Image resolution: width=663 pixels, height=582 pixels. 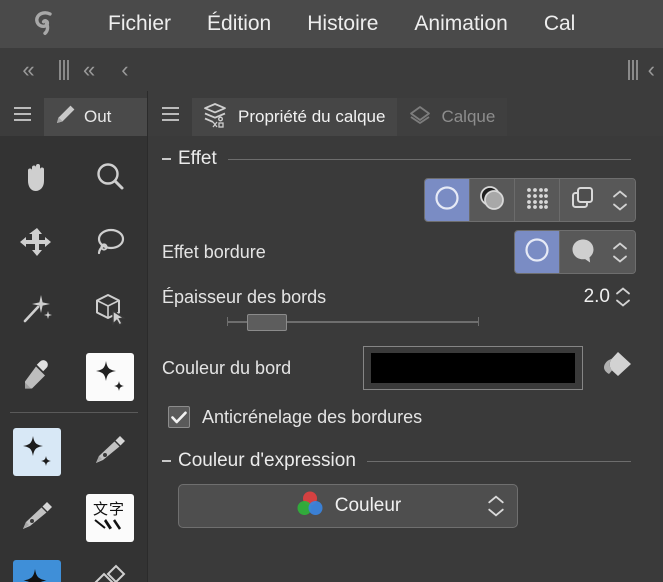 I want to click on tool-auto-select, so click(x=37, y=311).